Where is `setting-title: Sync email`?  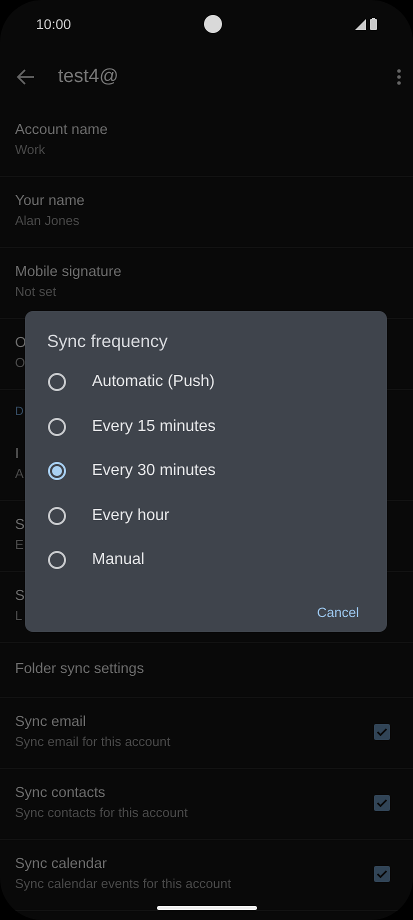 setting-title: Sync email is located at coordinates (50, 722).